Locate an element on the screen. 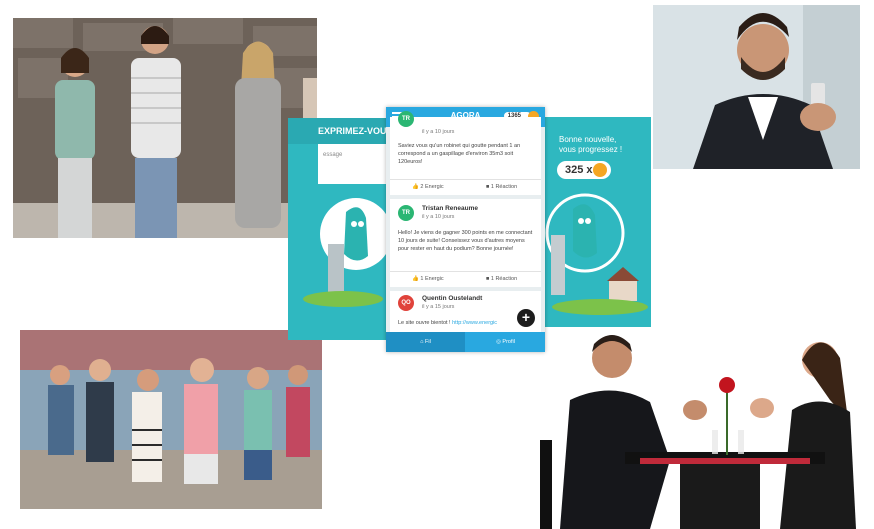  tab-fil: ⌂ Fil is located at coordinates (425, 342).